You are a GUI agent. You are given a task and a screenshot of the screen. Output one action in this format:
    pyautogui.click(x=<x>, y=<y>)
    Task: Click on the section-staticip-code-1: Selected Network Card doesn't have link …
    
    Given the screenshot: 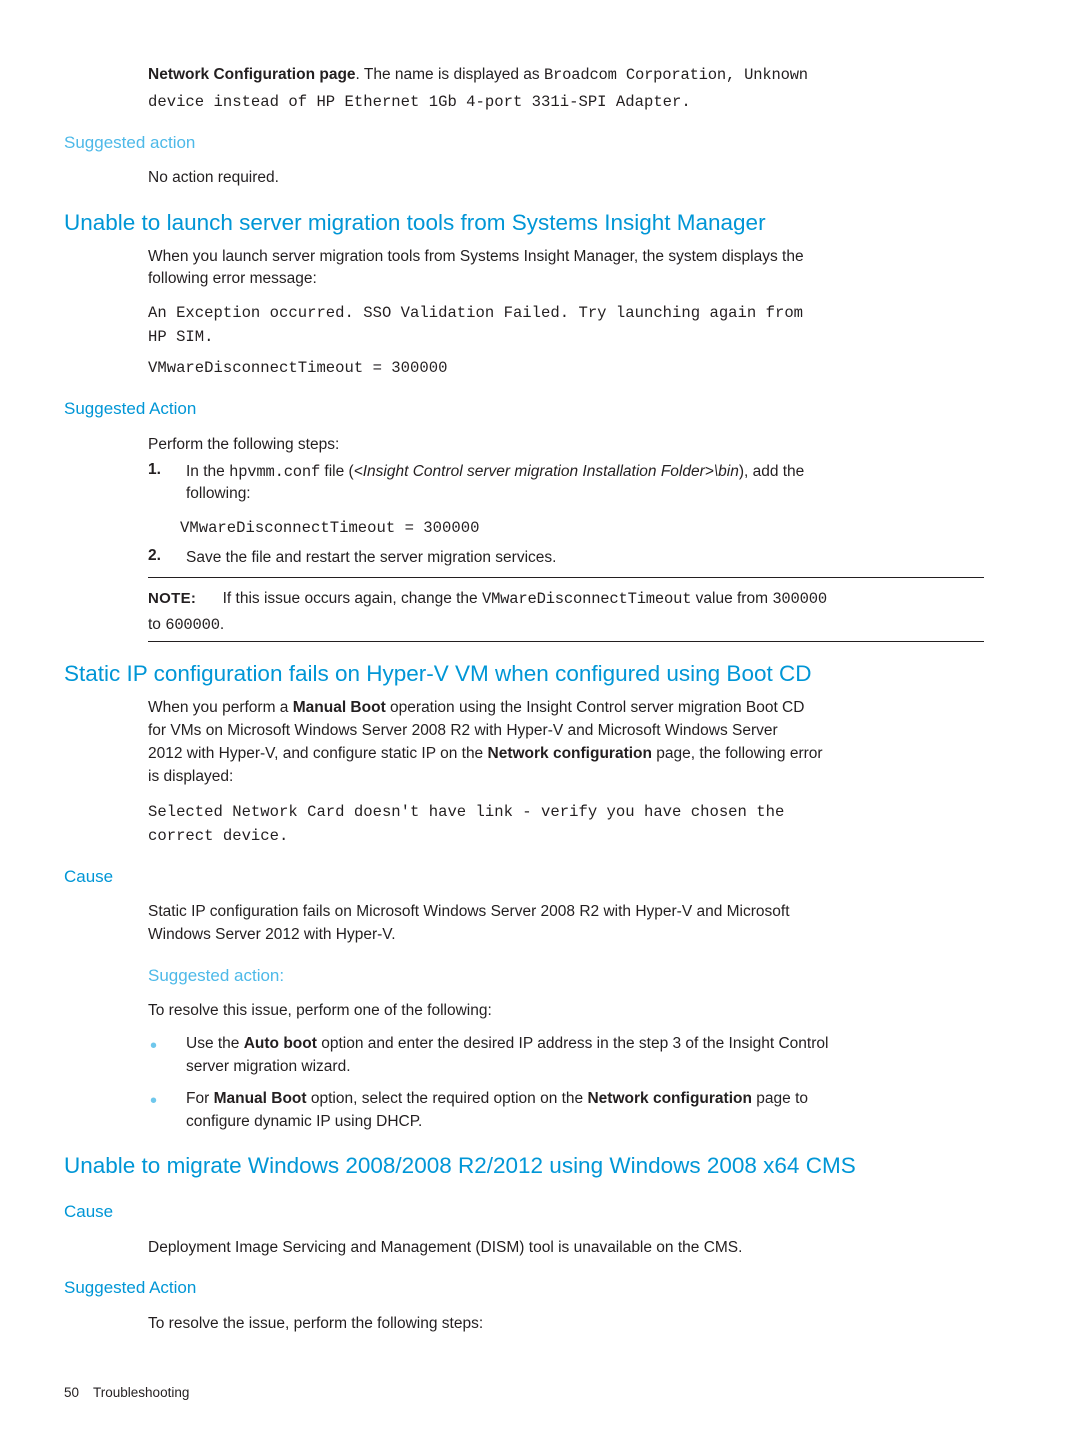 What is the action you would take?
    pyautogui.click(x=466, y=812)
    